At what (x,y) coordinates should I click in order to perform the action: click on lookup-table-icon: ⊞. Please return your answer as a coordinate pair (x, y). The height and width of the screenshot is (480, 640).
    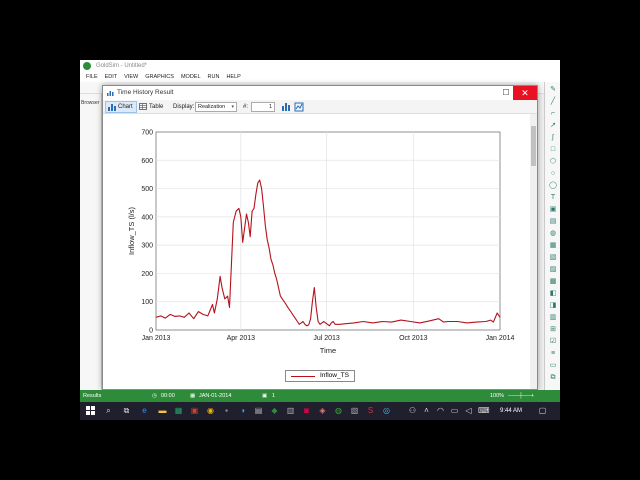
    Looking at the image, I should click on (553, 329).